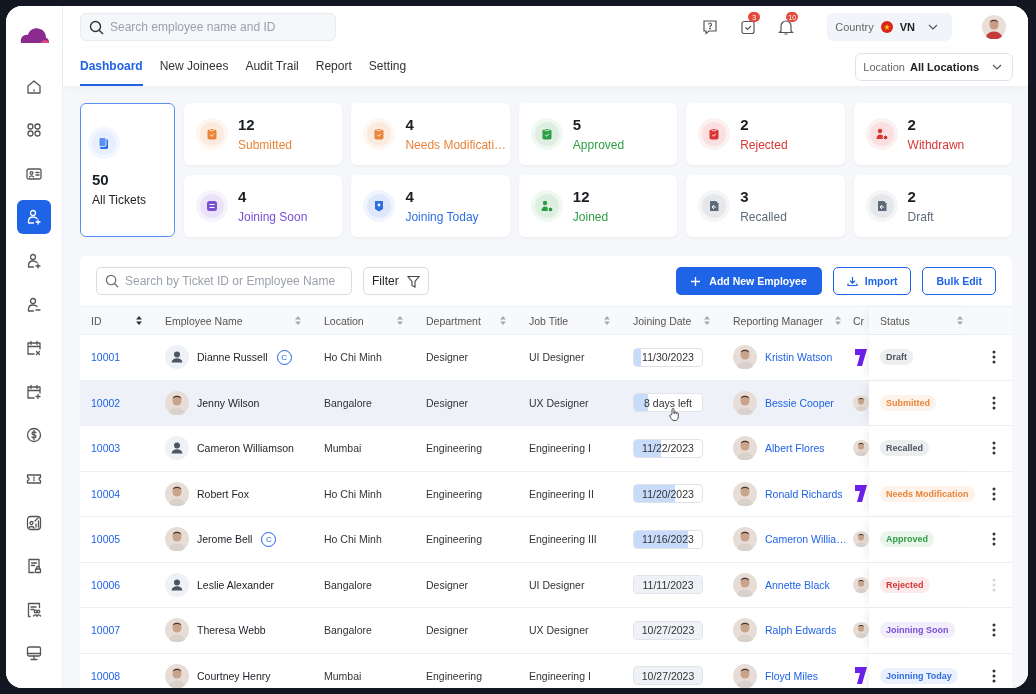  Describe the element at coordinates (106, 539) in the screenshot. I see `ticket-id-link: 10005` at that location.